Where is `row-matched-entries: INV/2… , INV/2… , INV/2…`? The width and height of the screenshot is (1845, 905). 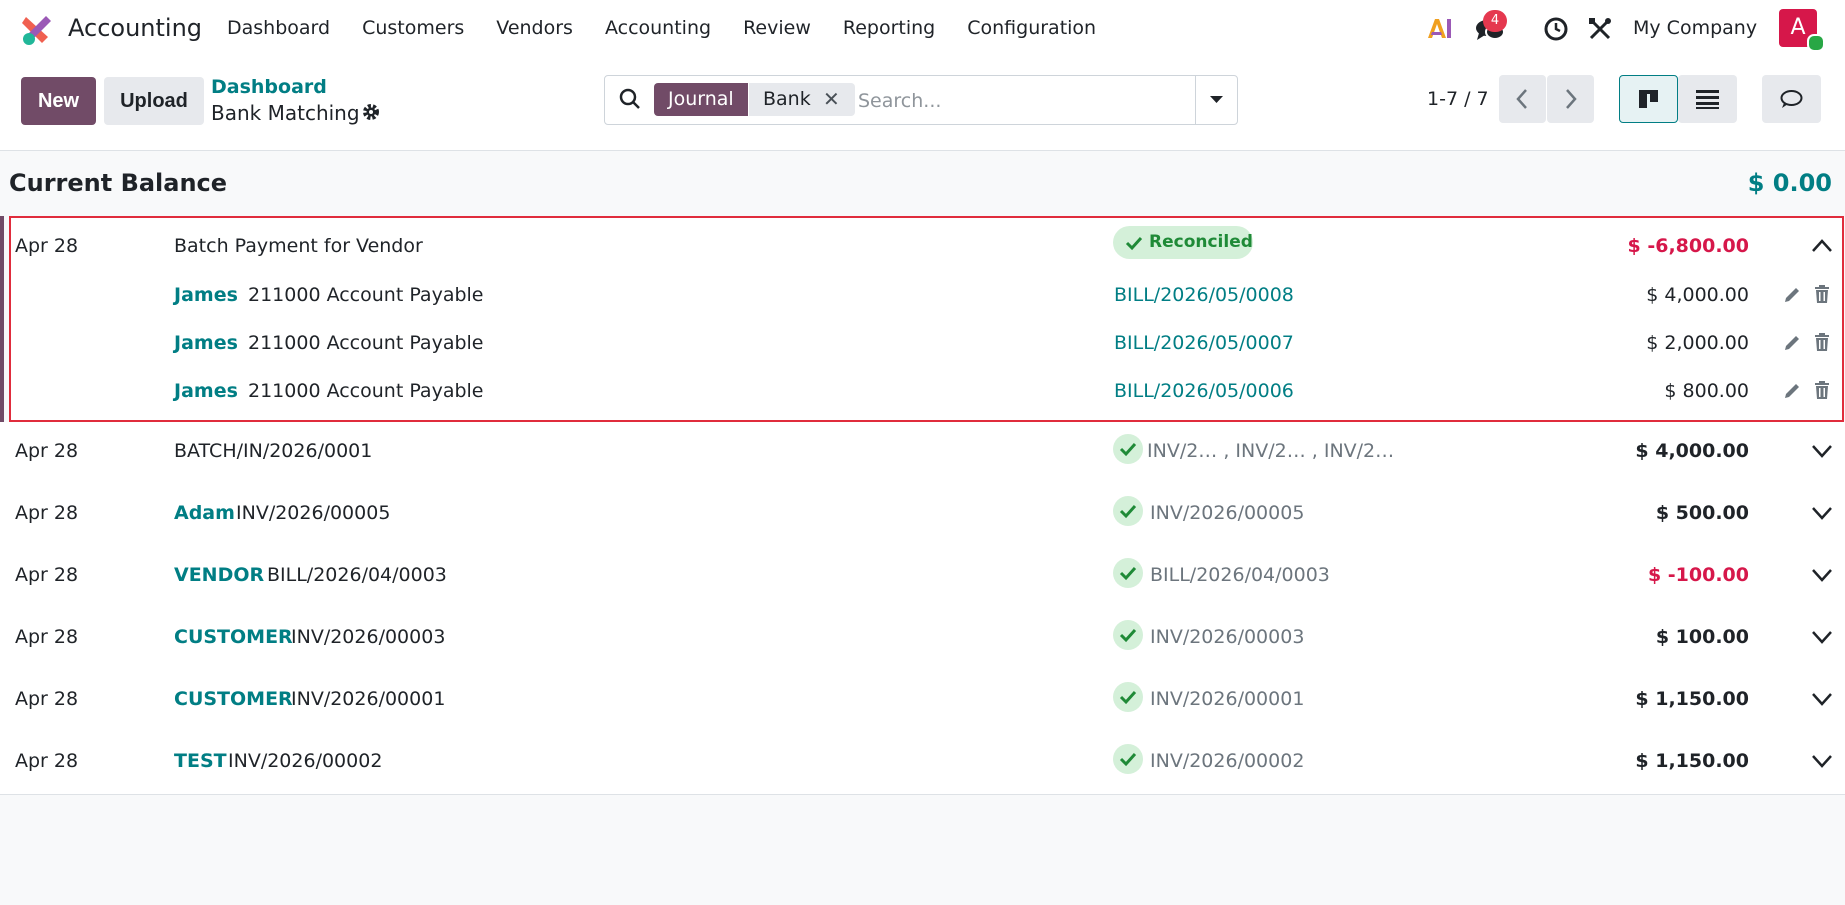
row-matched-entries: INV/2… , INV/2… , INV/2… is located at coordinates (1270, 451).